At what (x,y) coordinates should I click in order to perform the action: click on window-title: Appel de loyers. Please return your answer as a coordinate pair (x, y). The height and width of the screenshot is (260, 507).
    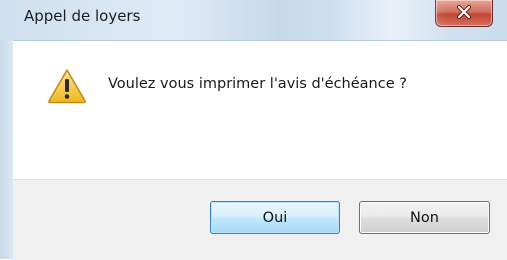
    Looking at the image, I should click on (82, 16).